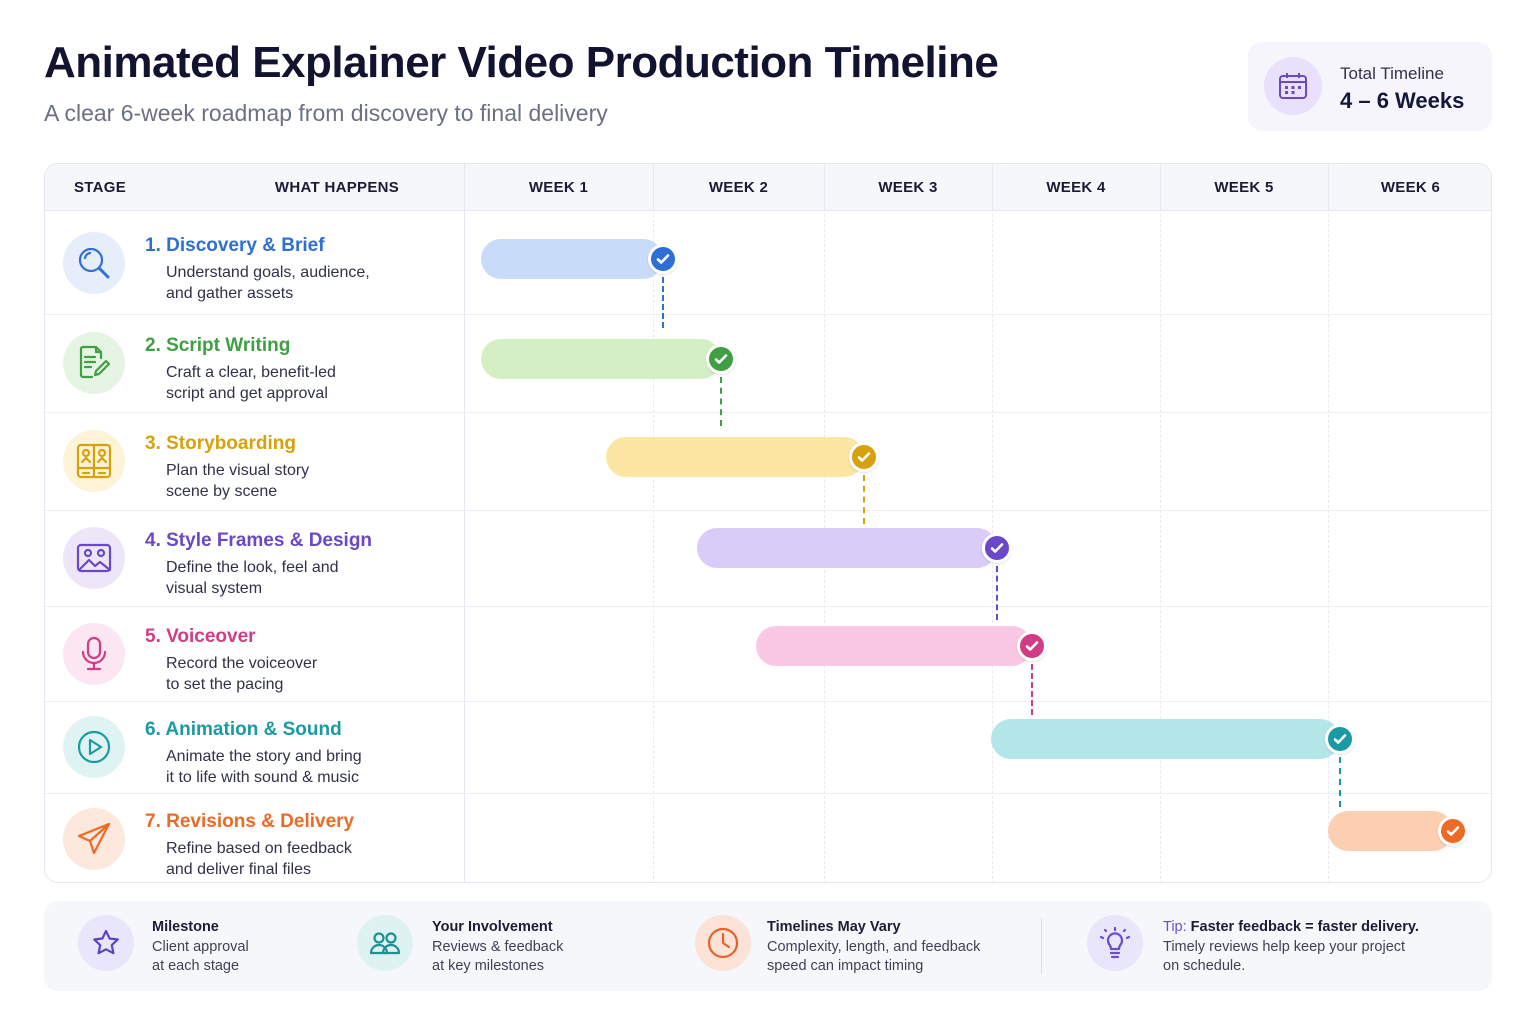 Image resolution: width=1536 pixels, height=1024 pixels. Describe the element at coordinates (243, 729) in the screenshot. I see `stage-title: 6. Animation & Sound` at that location.